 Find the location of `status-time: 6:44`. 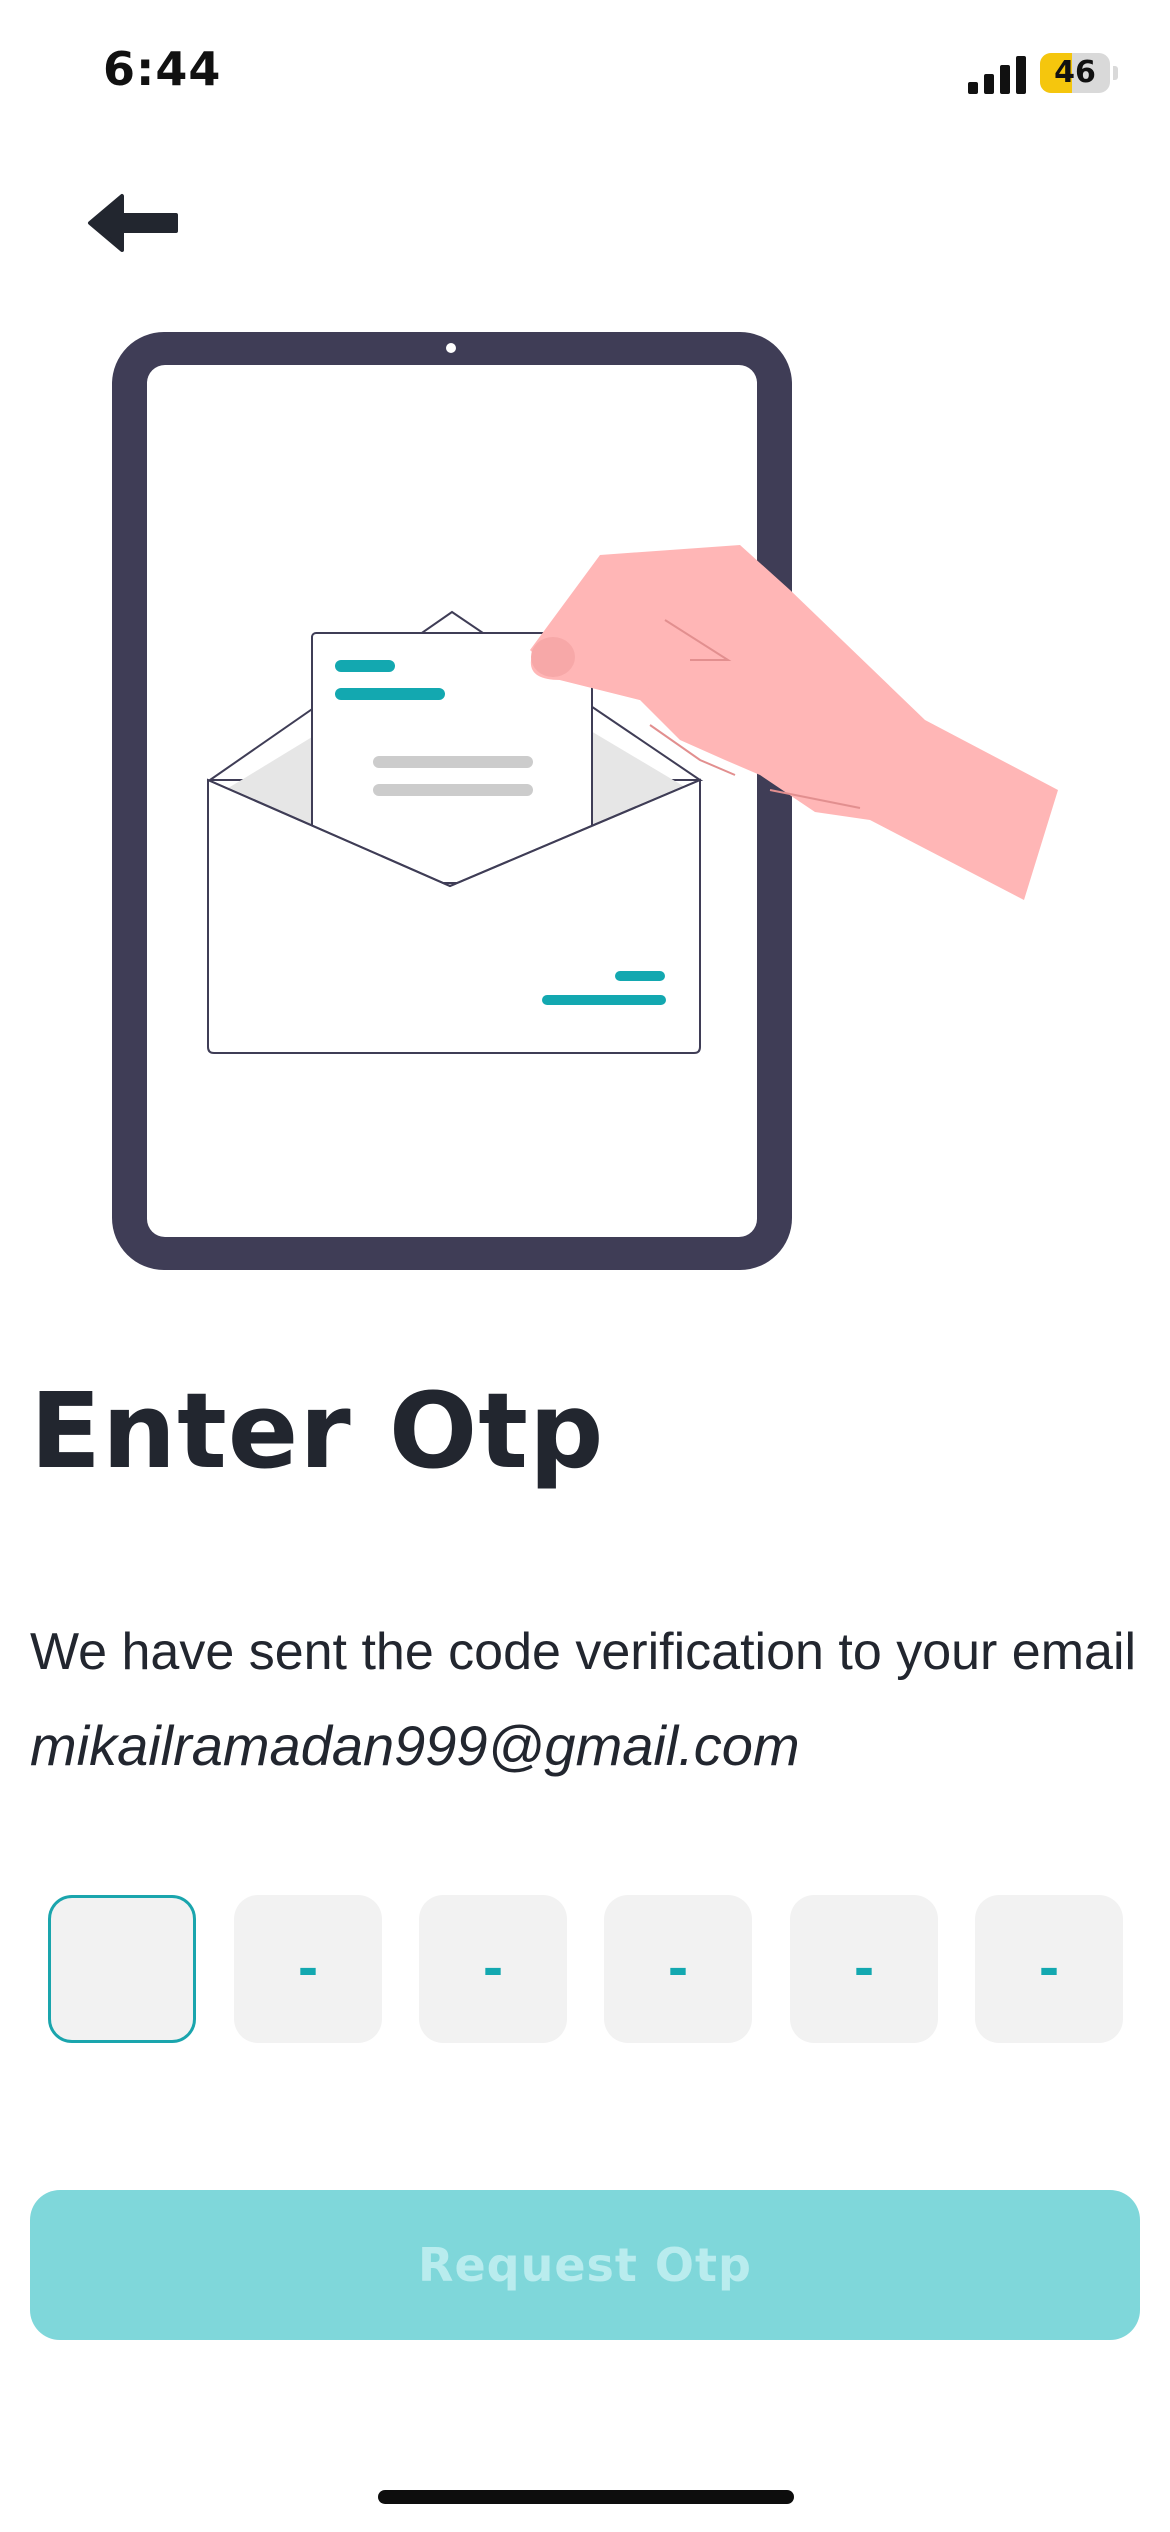

status-time: 6:44 is located at coordinates (162, 69).